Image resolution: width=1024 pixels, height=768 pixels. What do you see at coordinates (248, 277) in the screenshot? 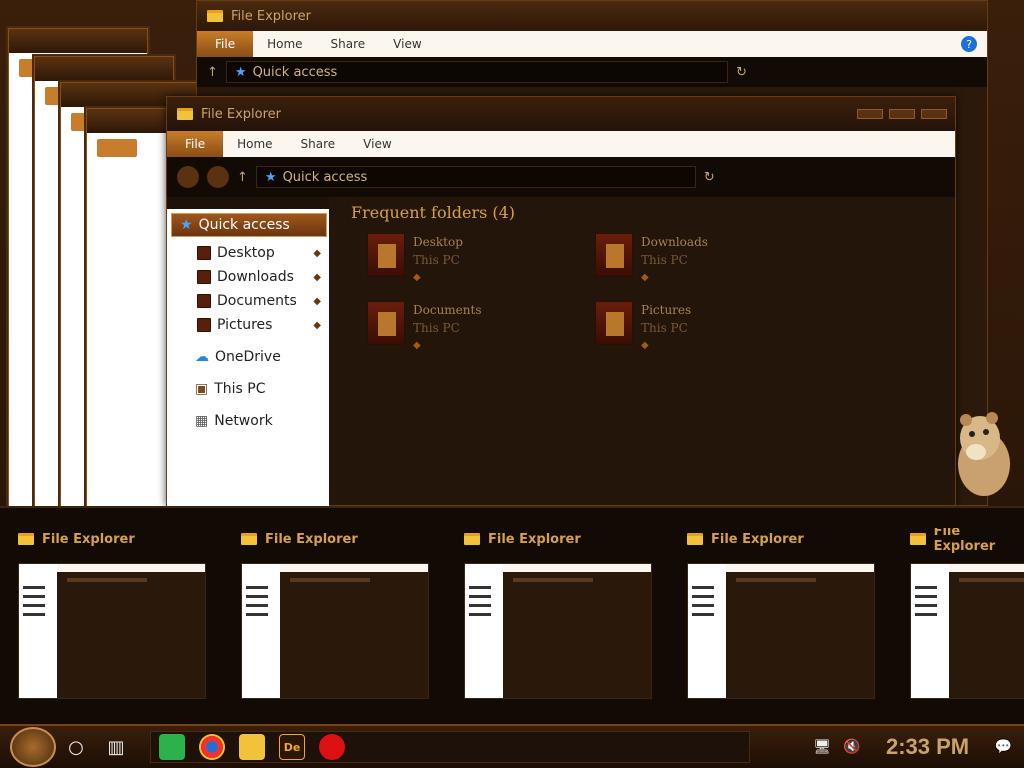
I see `sidebar-item-downloads: Downloads ◆` at bounding box center [248, 277].